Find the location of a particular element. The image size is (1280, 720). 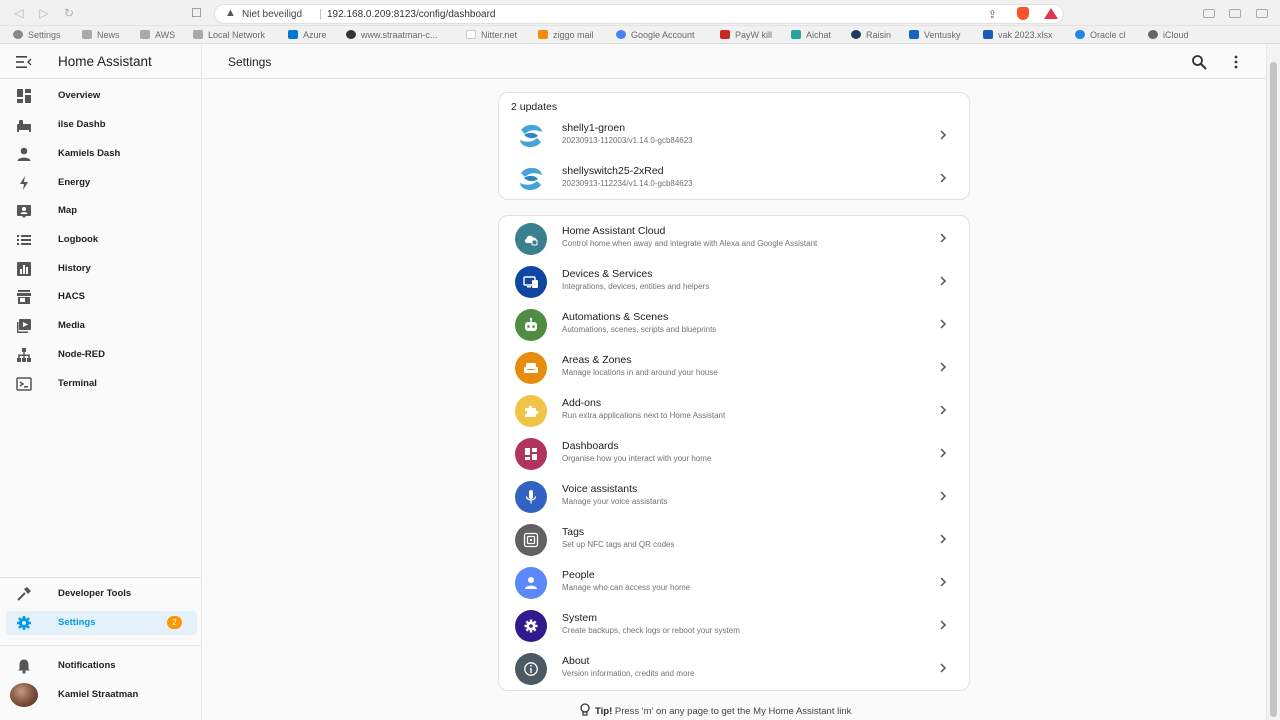

bookmark-news: News is located at coordinates (101, 35).